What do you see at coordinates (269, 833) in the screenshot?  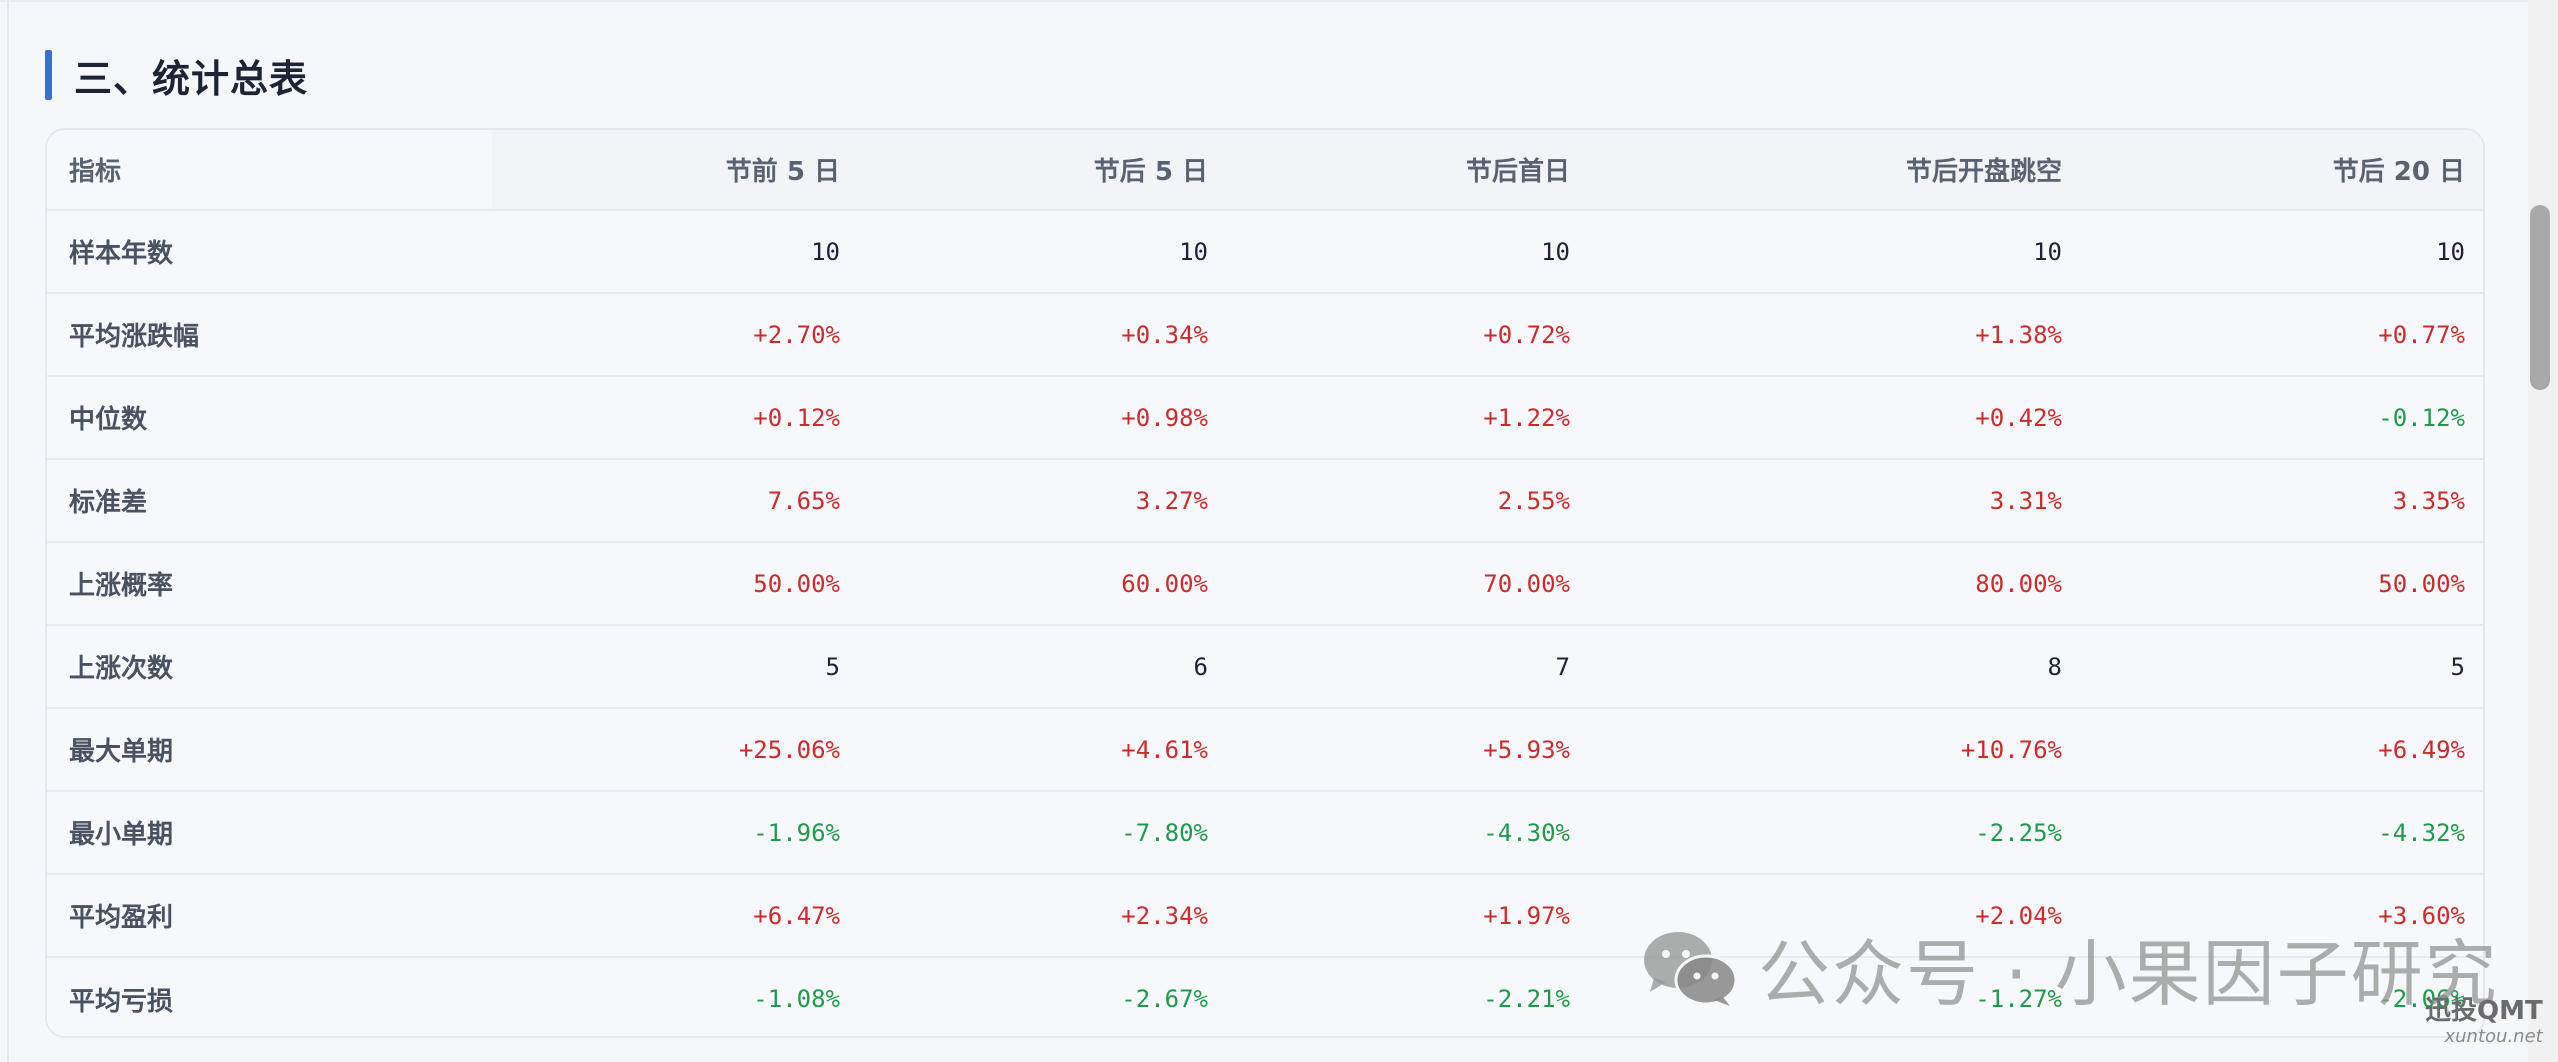 I see `row-label: 最小单期` at bounding box center [269, 833].